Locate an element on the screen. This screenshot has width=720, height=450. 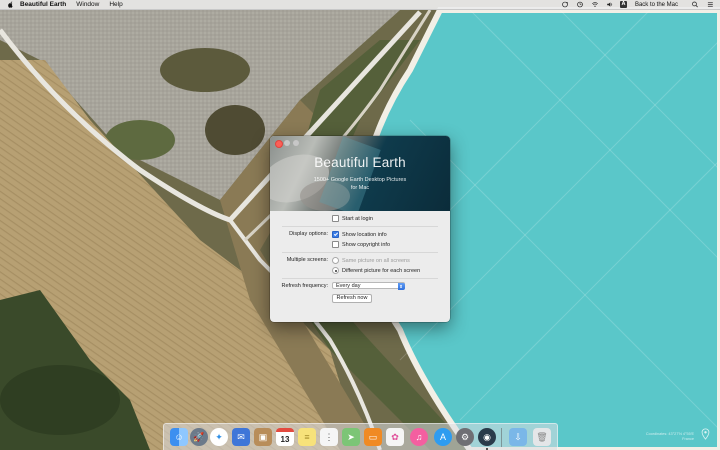
start-at-login-checkbox: Start at login is located at coordinates (352, 218).